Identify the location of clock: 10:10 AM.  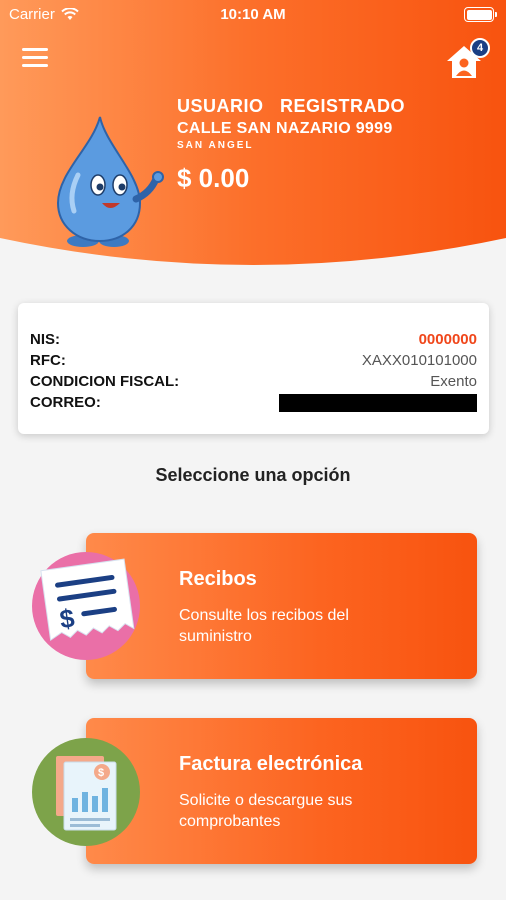
(253, 14).